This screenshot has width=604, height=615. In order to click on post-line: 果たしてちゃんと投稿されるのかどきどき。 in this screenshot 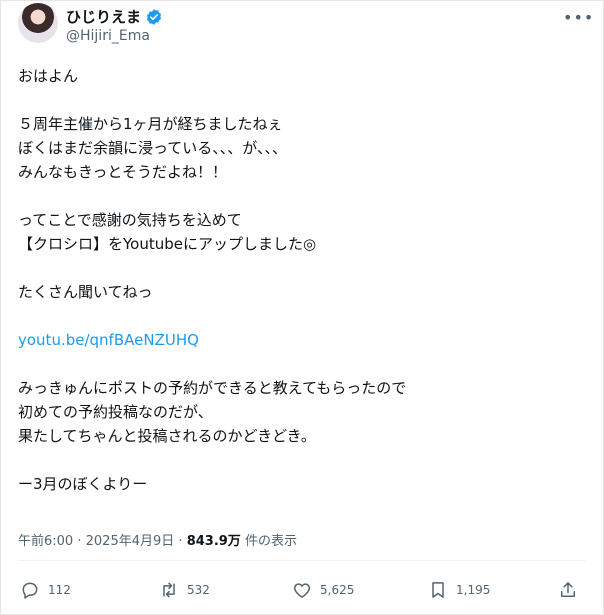, I will do `click(167, 436)`.